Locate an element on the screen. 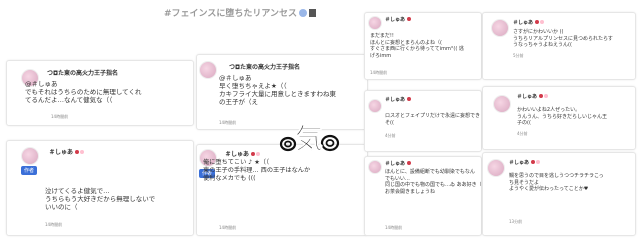 The height and width of the screenshot is (240, 640). svg-text: 気 is located at coordinates (309, 138).